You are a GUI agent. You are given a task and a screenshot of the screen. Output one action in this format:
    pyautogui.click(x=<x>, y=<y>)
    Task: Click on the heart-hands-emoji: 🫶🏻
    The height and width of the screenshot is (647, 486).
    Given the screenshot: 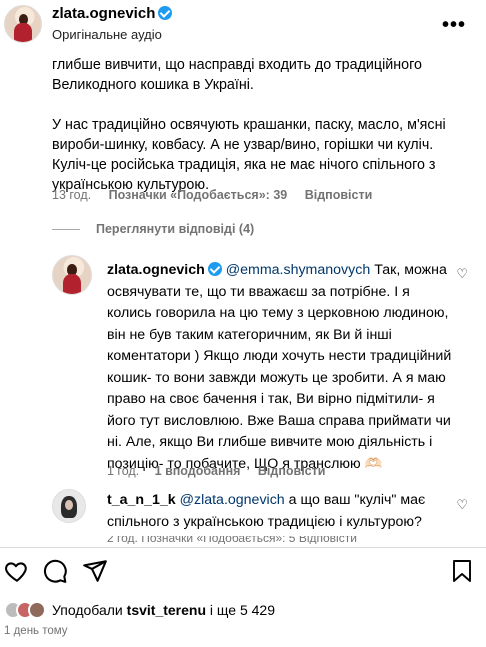 What is the action you would take?
    pyautogui.click(x=373, y=463)
    